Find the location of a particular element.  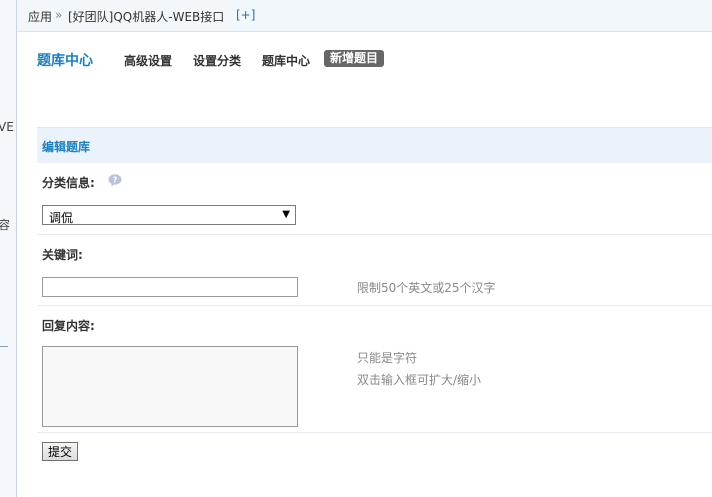

breadcrumb-add-link: [+] is located at coordinates (245, 15).